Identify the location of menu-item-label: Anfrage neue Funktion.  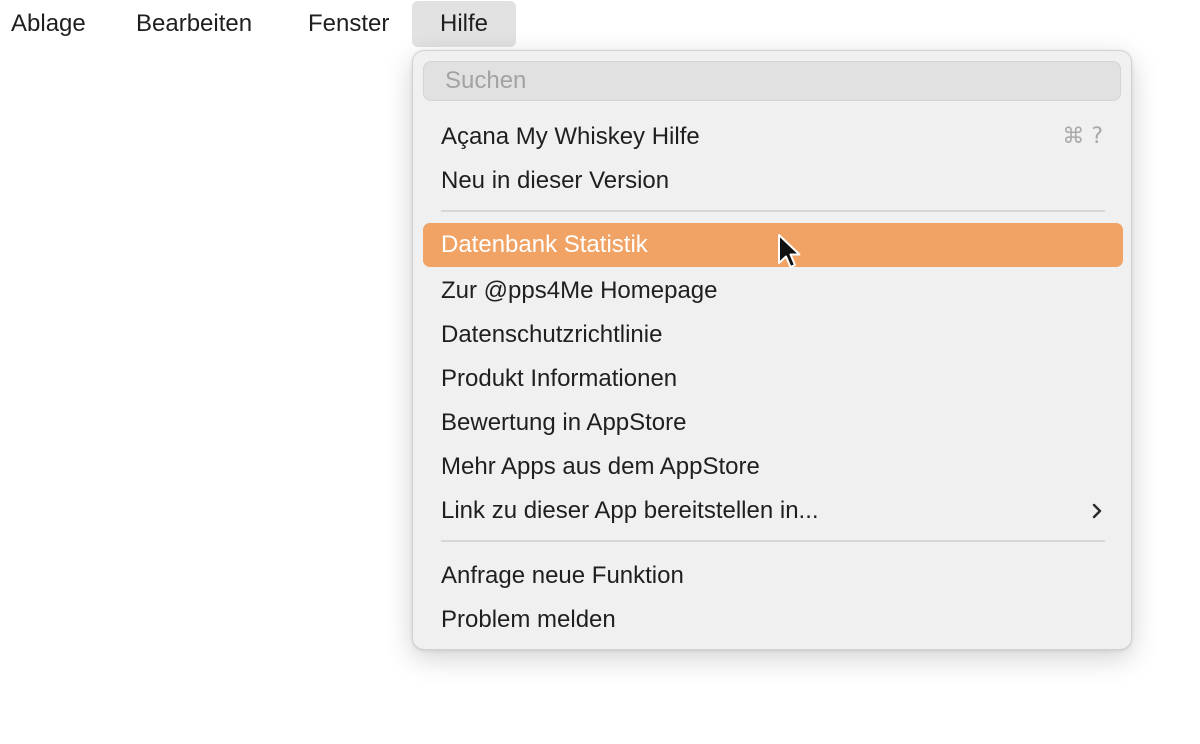
(562, 575).